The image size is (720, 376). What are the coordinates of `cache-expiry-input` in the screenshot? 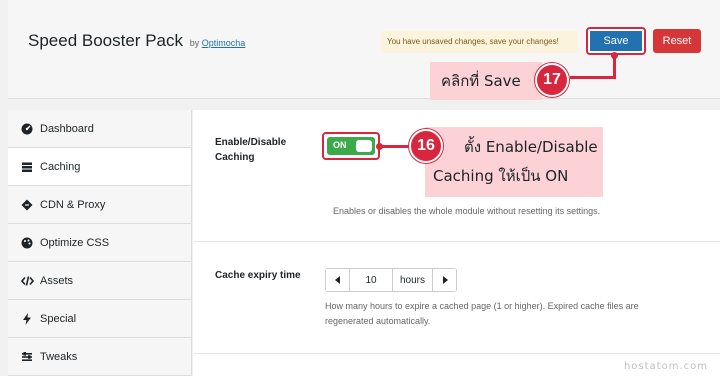 It's located at (371, 280).